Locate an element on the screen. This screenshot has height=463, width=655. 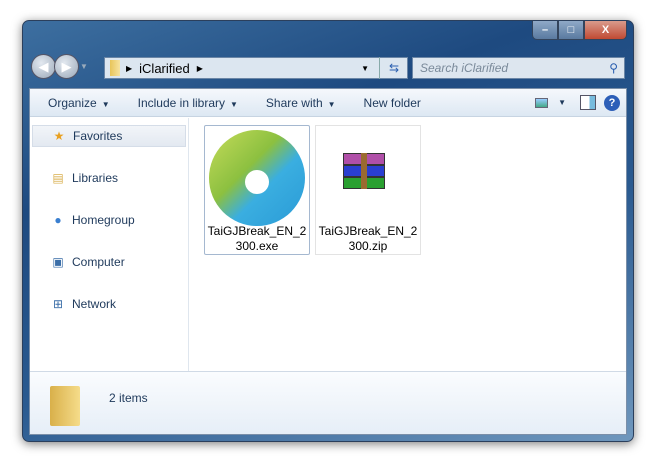
back-button: ◀ is located at coordinates (43, 66).